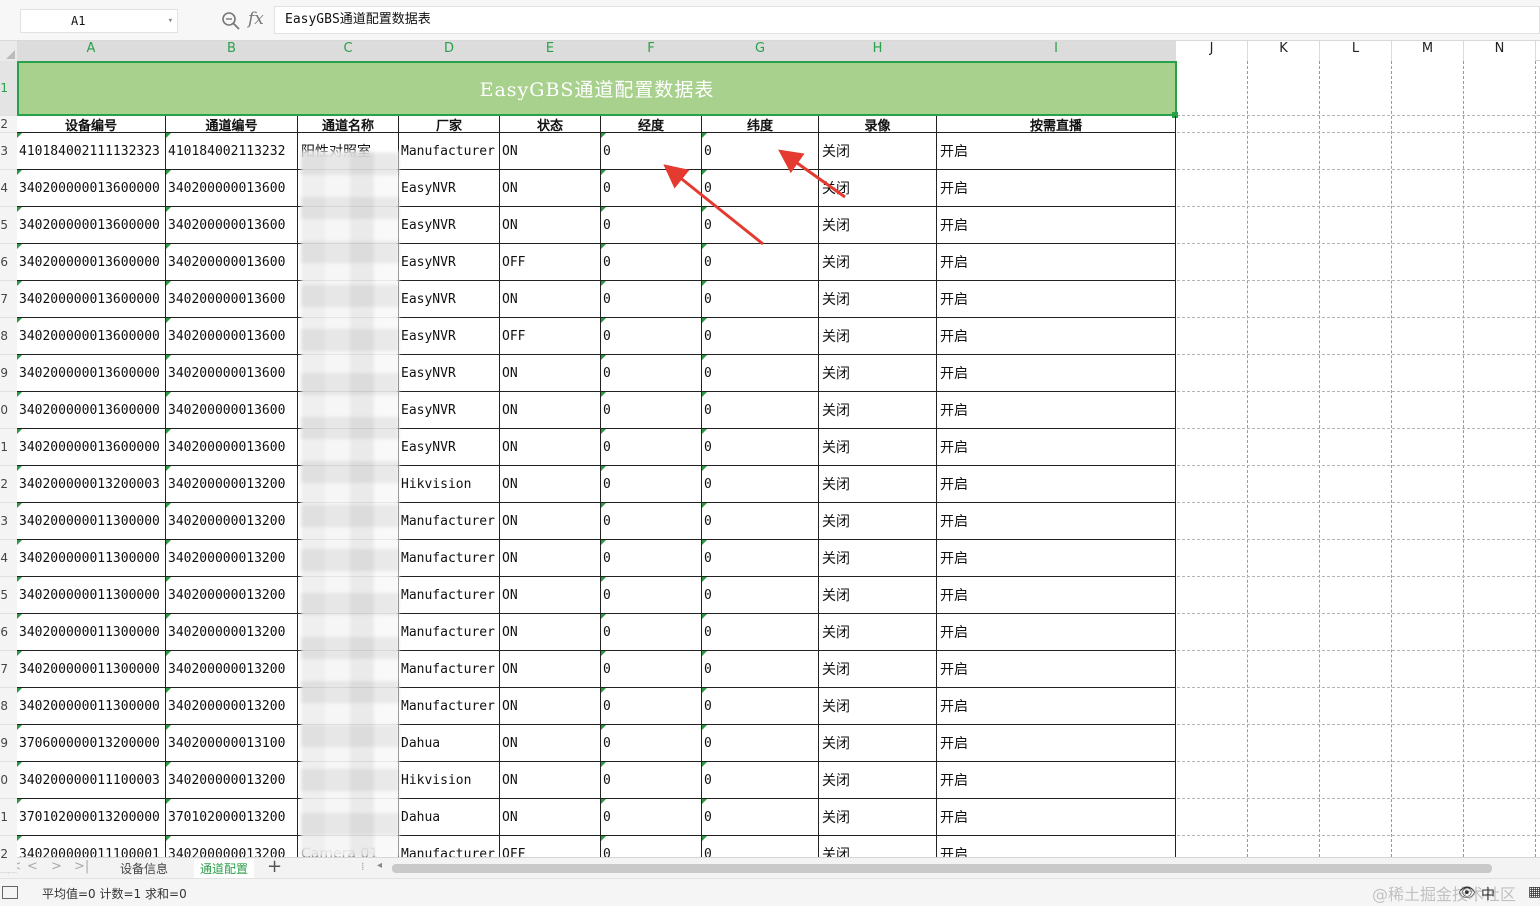 This screenshot has width=1540, height=906. Describe the element at coordinates (1500, 51) in the screenshot. I see `column-header-n: N` at that location.